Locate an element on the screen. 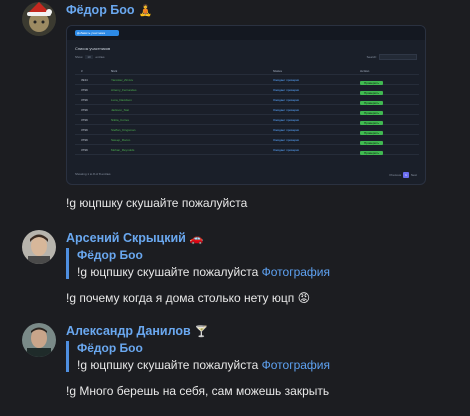 This screenshot has width=470, height=416. header-action: Action is located at coordinates (365, 71).